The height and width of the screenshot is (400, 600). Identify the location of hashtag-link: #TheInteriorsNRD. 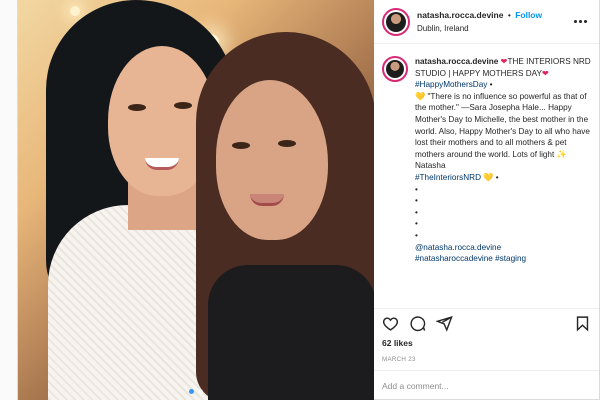
(448, 177).